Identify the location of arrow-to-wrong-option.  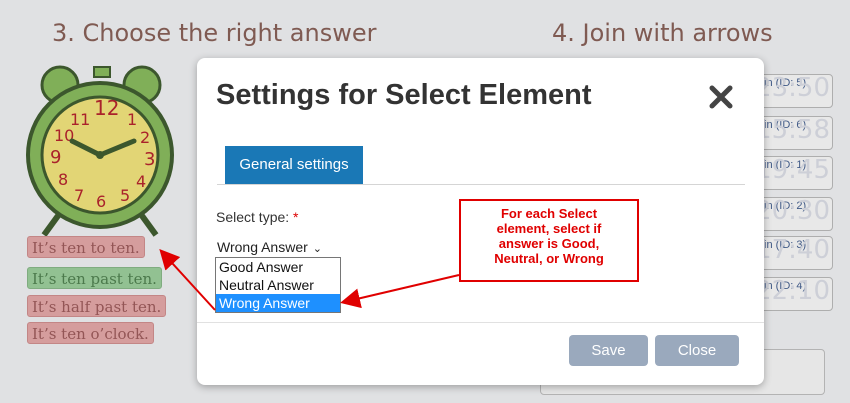
(400, 291).